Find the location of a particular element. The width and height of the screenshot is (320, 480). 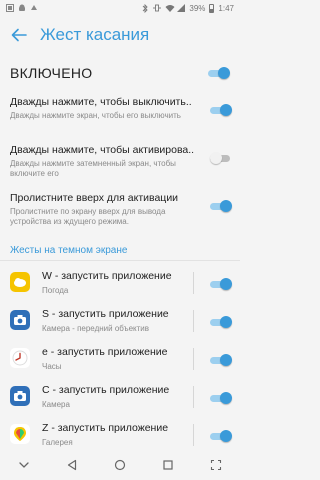

back-button is located at coordinates (19, 35).